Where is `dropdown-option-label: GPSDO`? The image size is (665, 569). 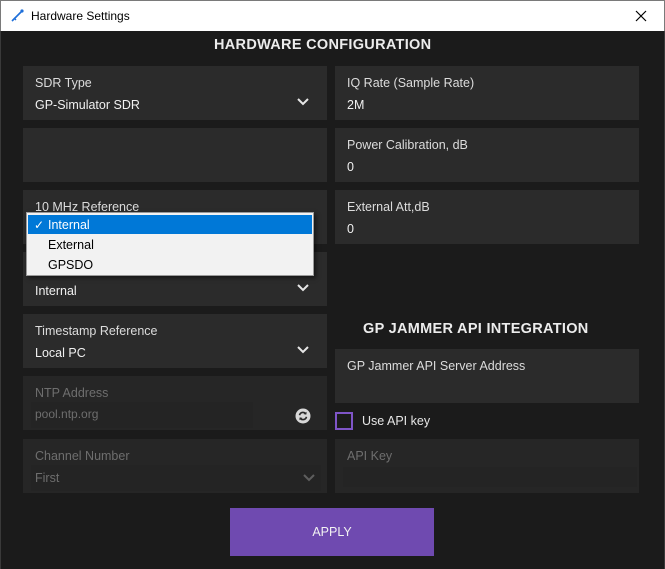
dropdown-option-label: GPSDO is located at coordinates (71, 265).